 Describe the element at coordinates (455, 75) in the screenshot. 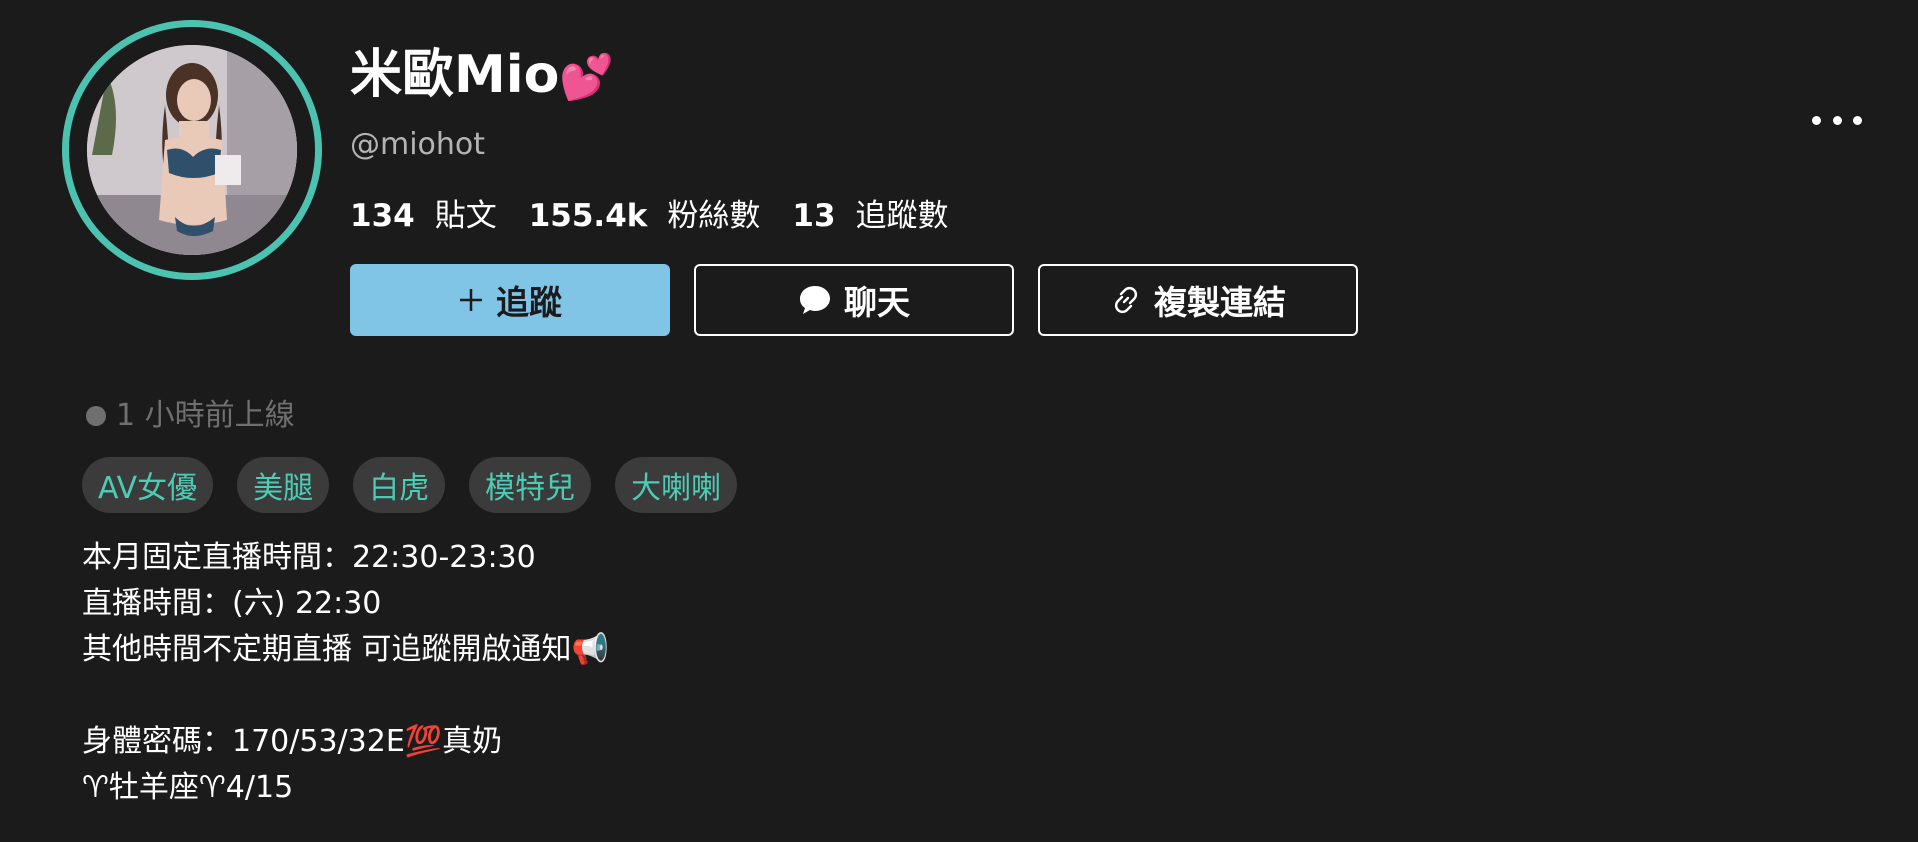

I see `display-name-text: 米歐Mio` at that location.